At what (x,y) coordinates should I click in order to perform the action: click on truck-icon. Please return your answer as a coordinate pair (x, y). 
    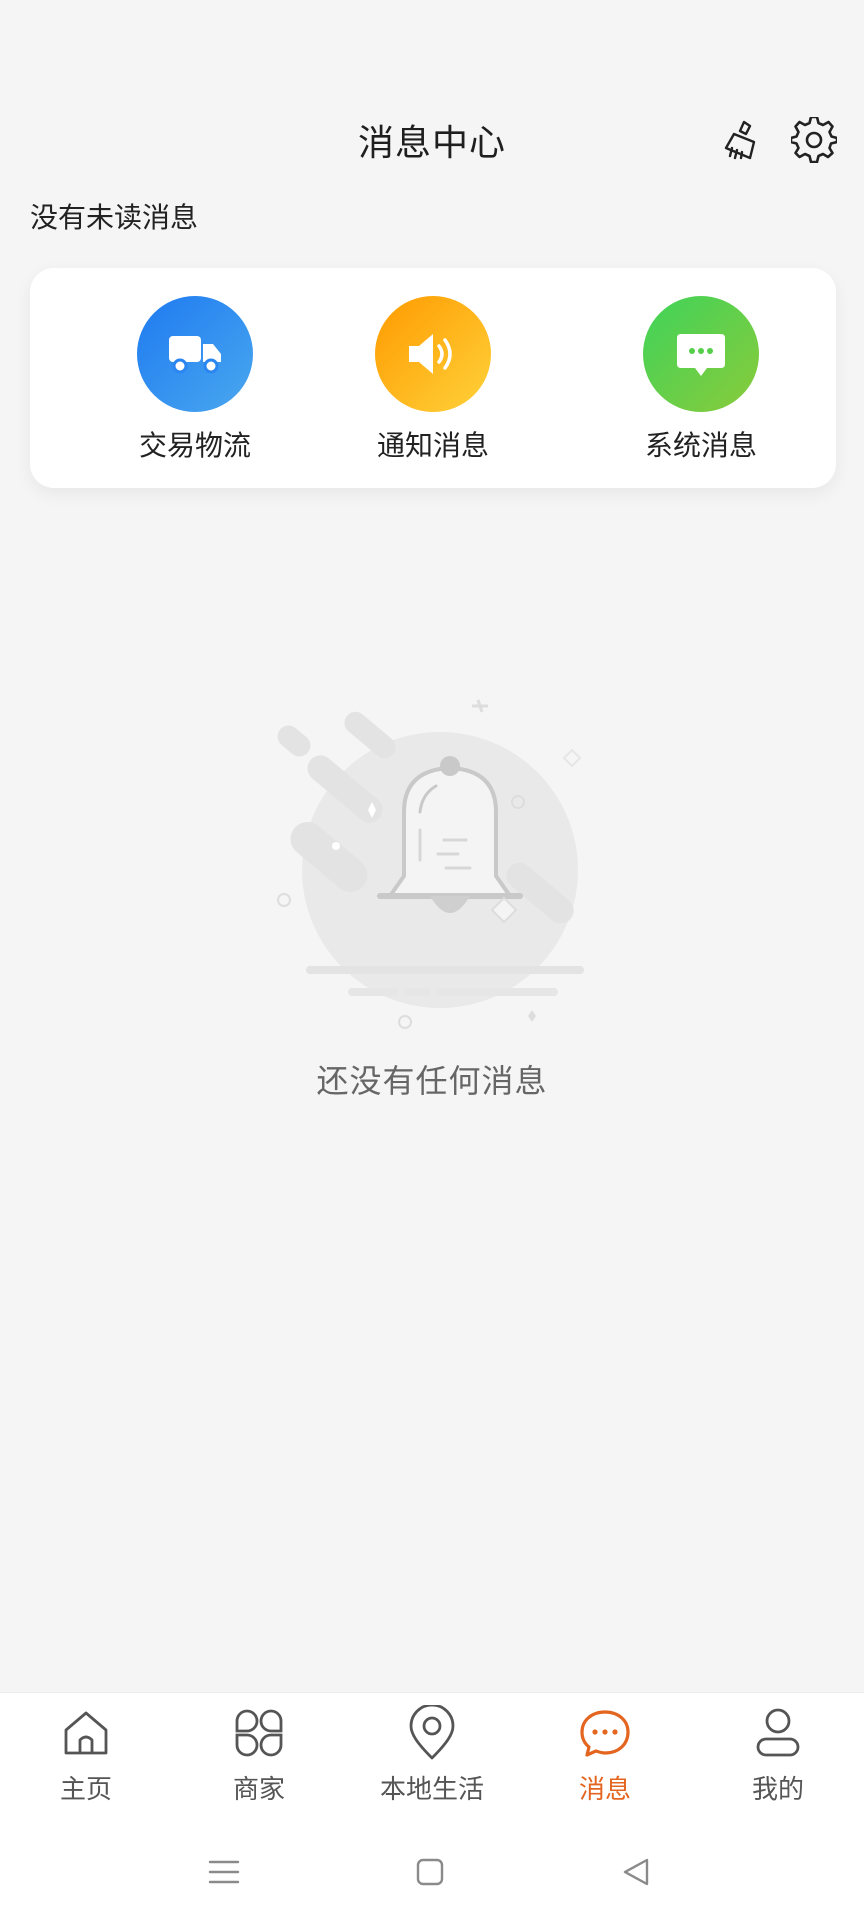
    Looking at the image, I should click on (195, 354).